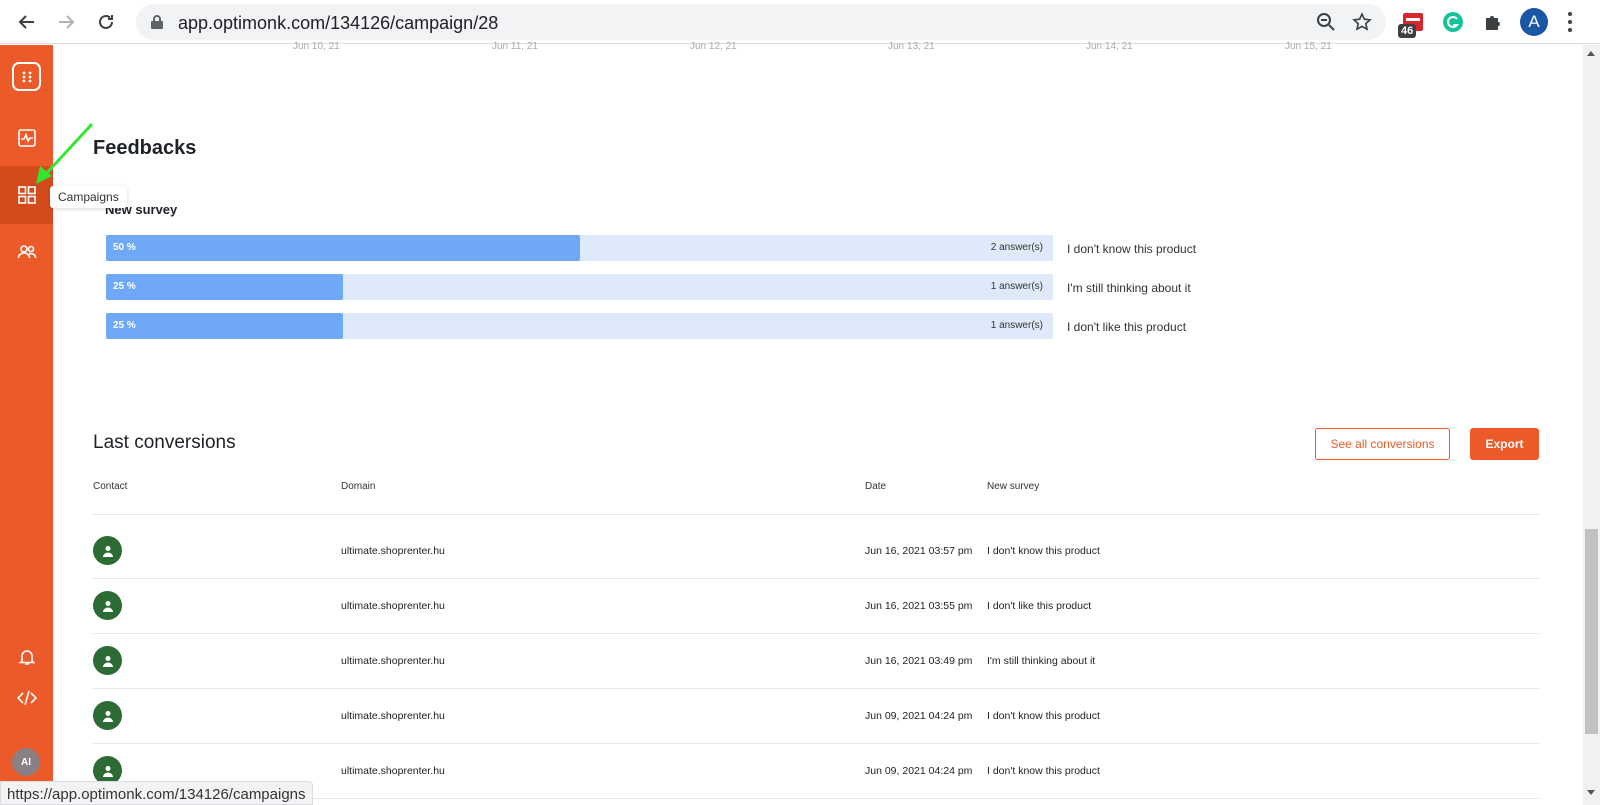 This screenshot has height=805, width=1600. What do you see at coordinates (919, 606) in the screenshot?
I see `row-date: Jun 16, 2021 03:55 pm` at bounding box center [919, 606].